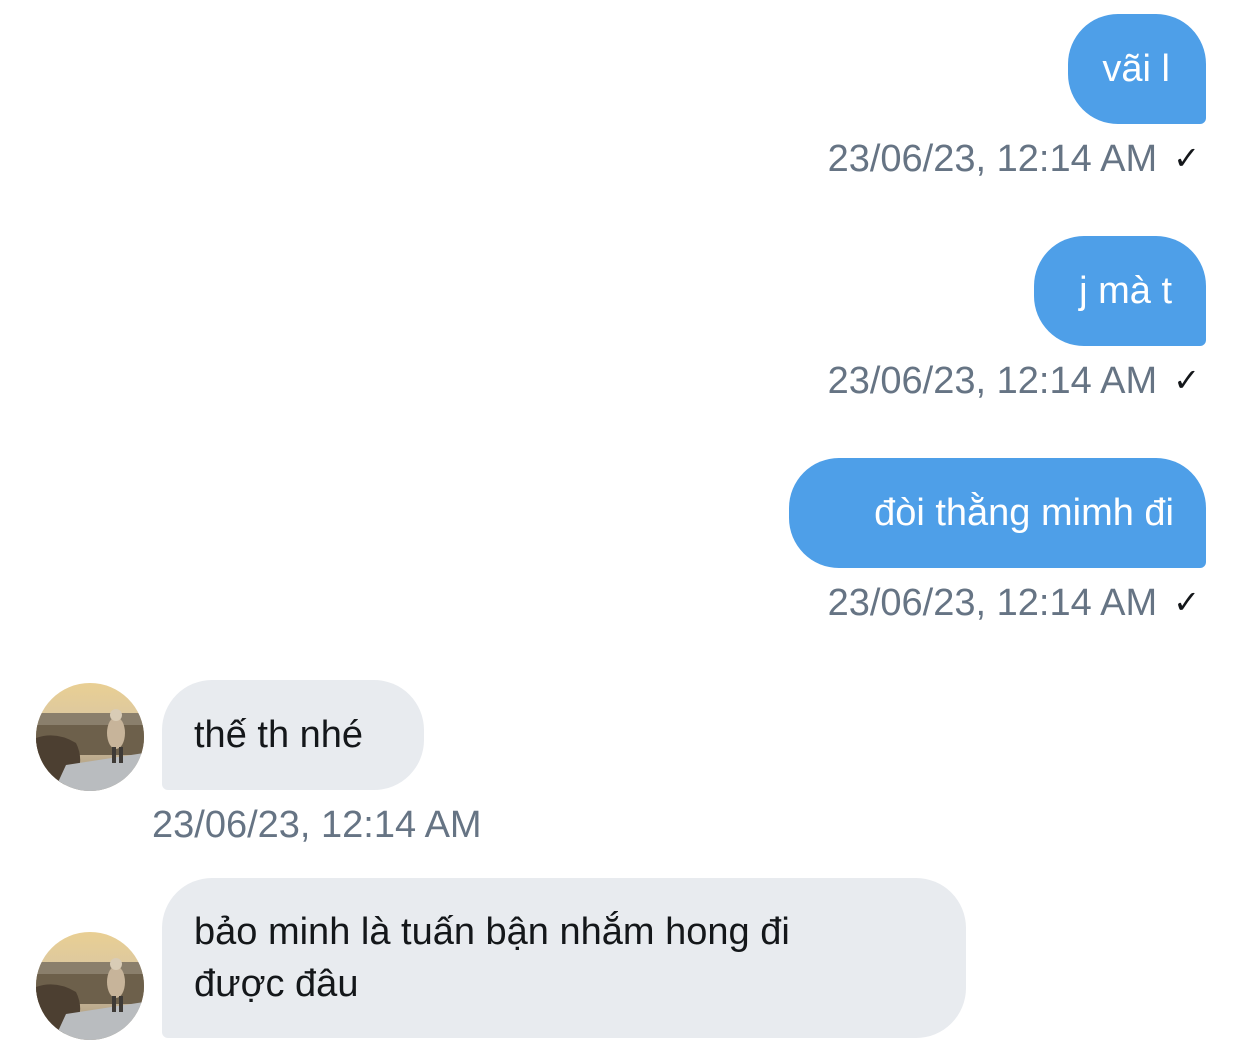  I want to click on message-bubble-outgoing: j mà t, so click(1120, 291).